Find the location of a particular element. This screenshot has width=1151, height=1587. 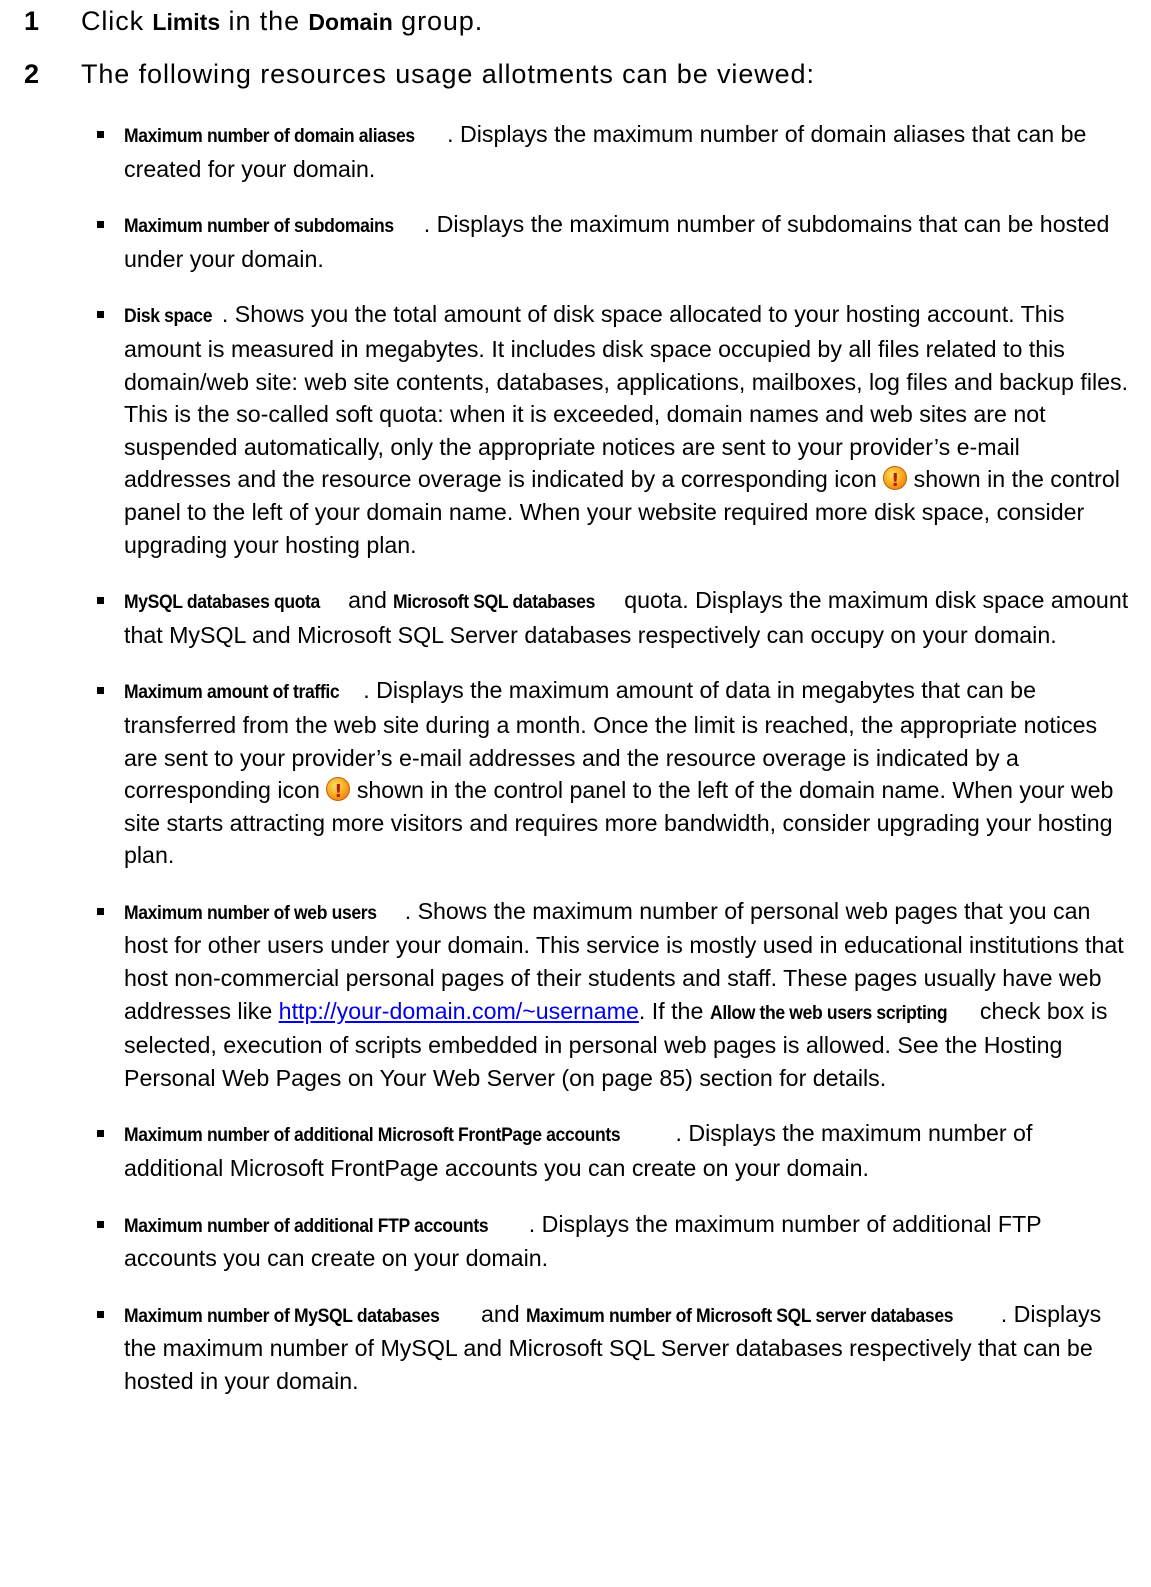

term: Microsoft SQL databases is located at coordinates (494, 602).